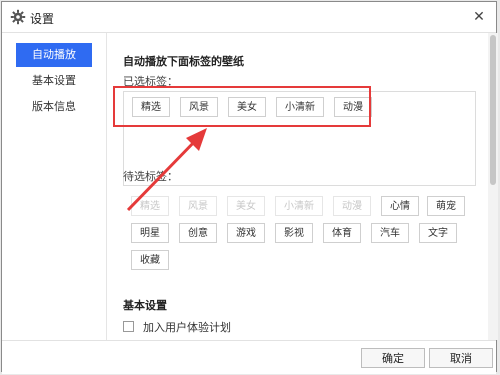  What do you see at coordinates (150, 176) in the screenshot?
I see `pending-tags-label: 待选标签：` at bounding box center [150, 176].